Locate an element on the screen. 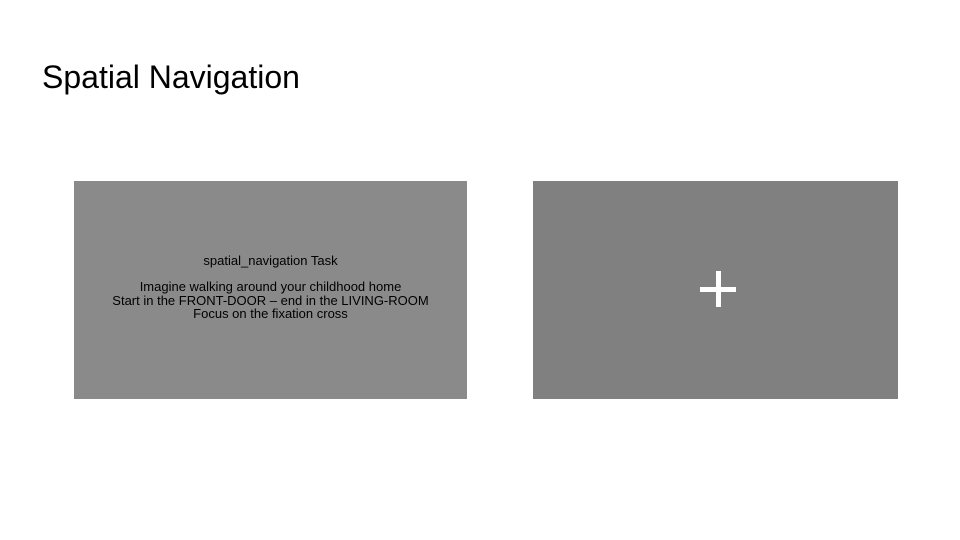 This screenshot has width=960, height=540. cross-vertical-bar is located at coordinates (718, 289).